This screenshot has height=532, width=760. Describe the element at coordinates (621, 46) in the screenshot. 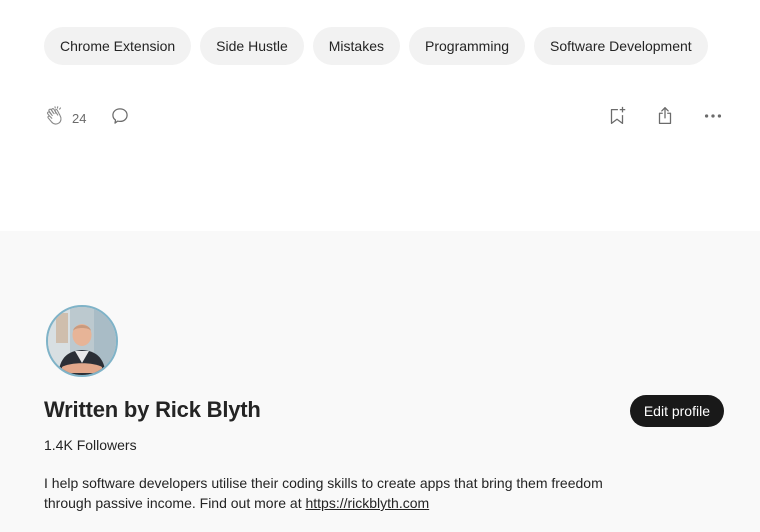

I see `tag-software-development: Software Development` at that location.